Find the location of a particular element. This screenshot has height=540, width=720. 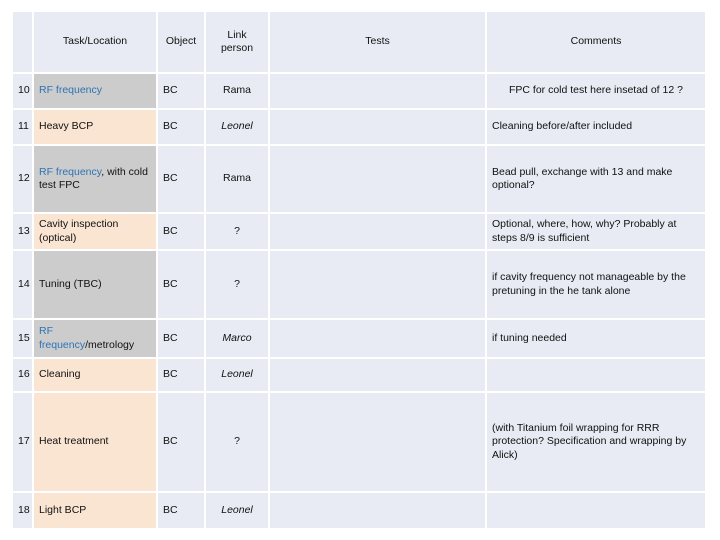

cell-task-location: Tuning (TBC) is located at coordinates (96, 285).